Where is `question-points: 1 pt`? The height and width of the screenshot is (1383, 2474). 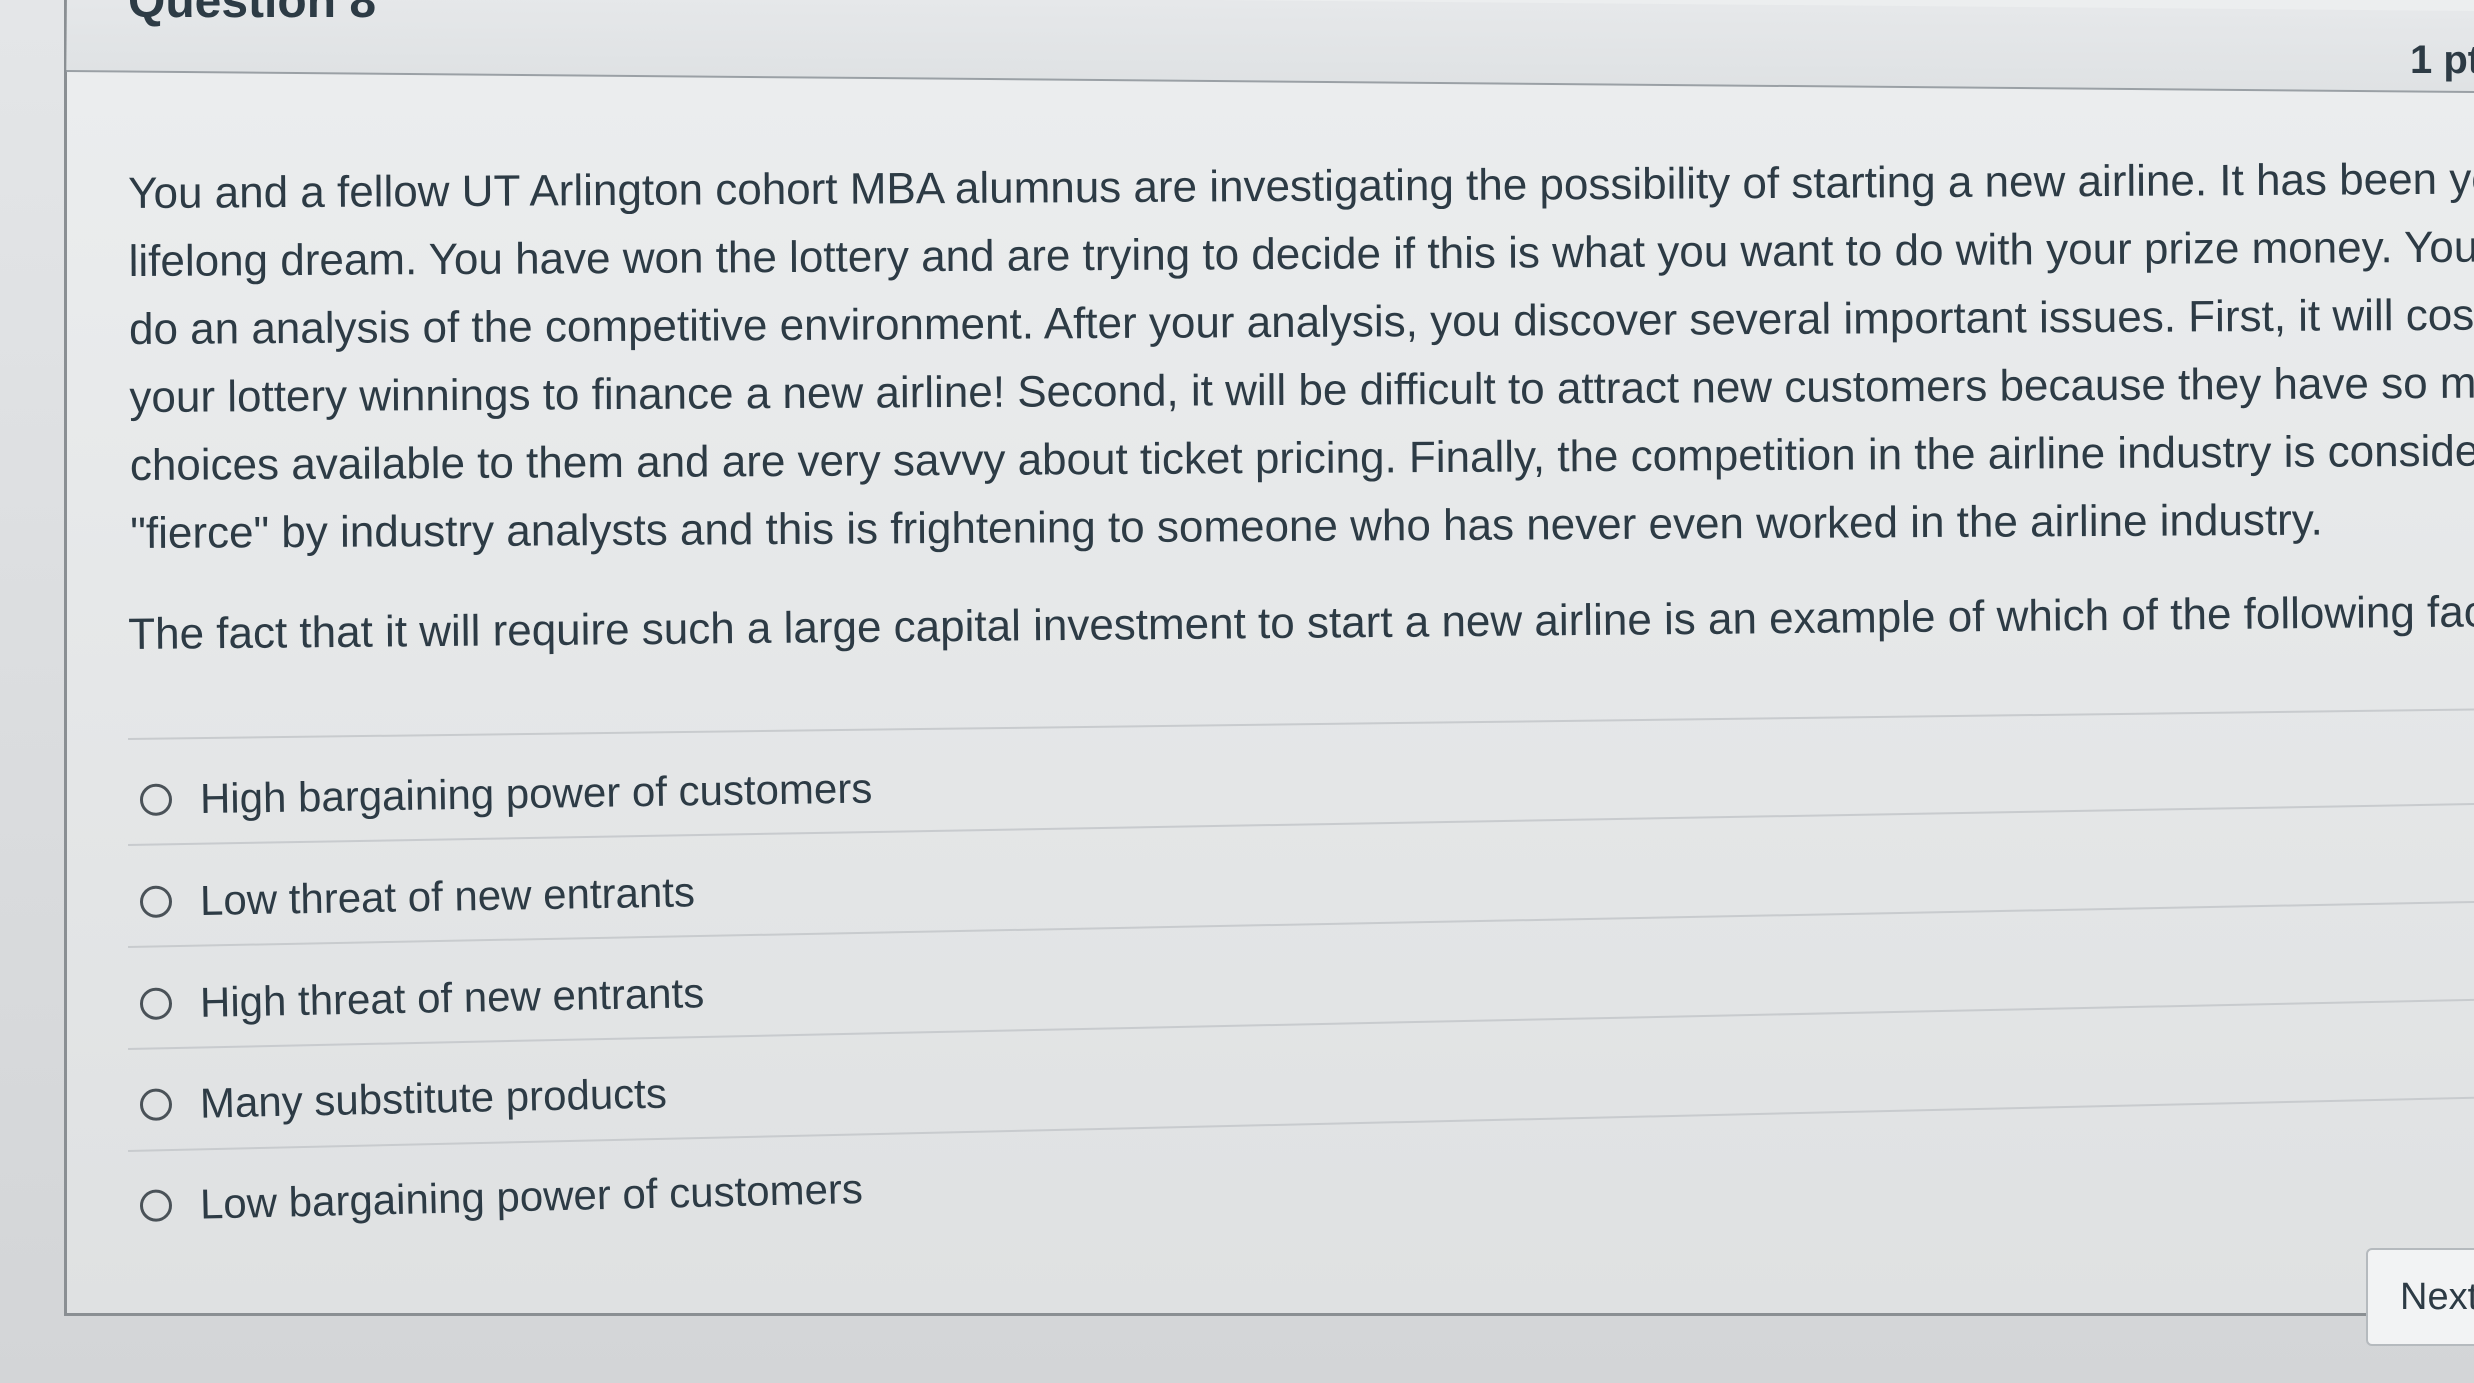 question-points: 1 pt is located at coordinates (2442, 60).